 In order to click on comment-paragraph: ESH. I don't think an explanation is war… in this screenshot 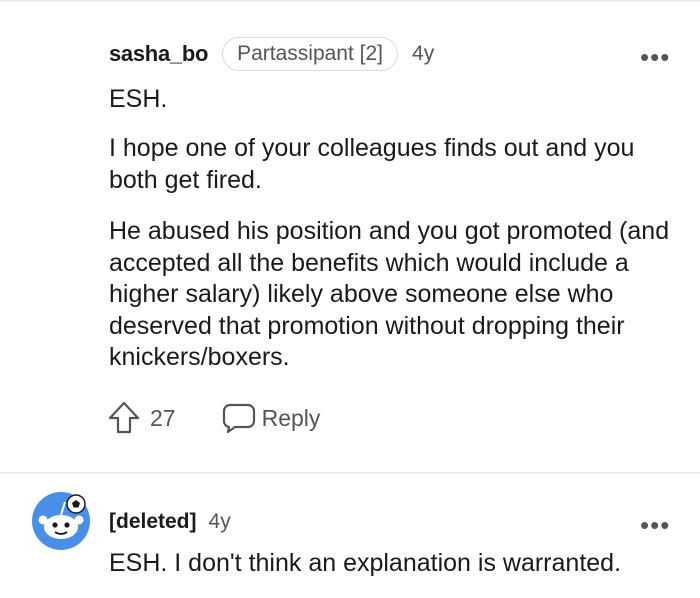, I will do `click(365, 563)`.